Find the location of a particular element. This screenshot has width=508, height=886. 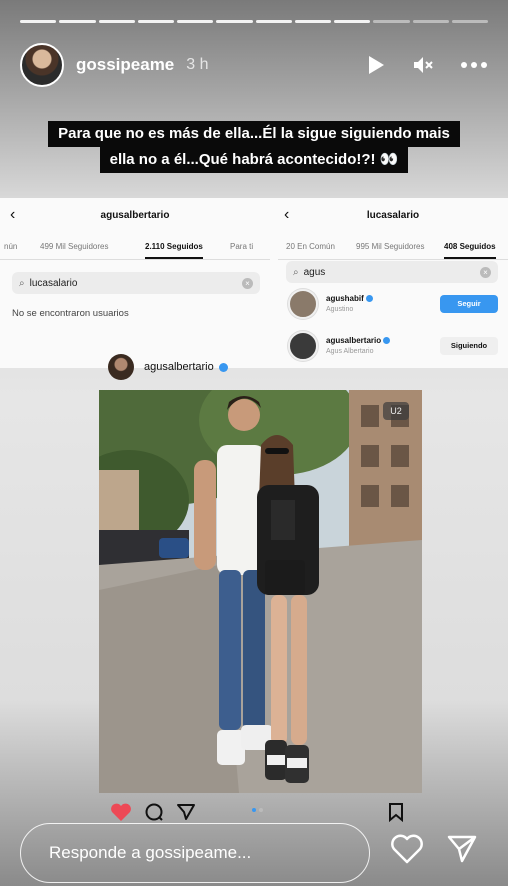

play-icon is located at coordinates (376, 65).